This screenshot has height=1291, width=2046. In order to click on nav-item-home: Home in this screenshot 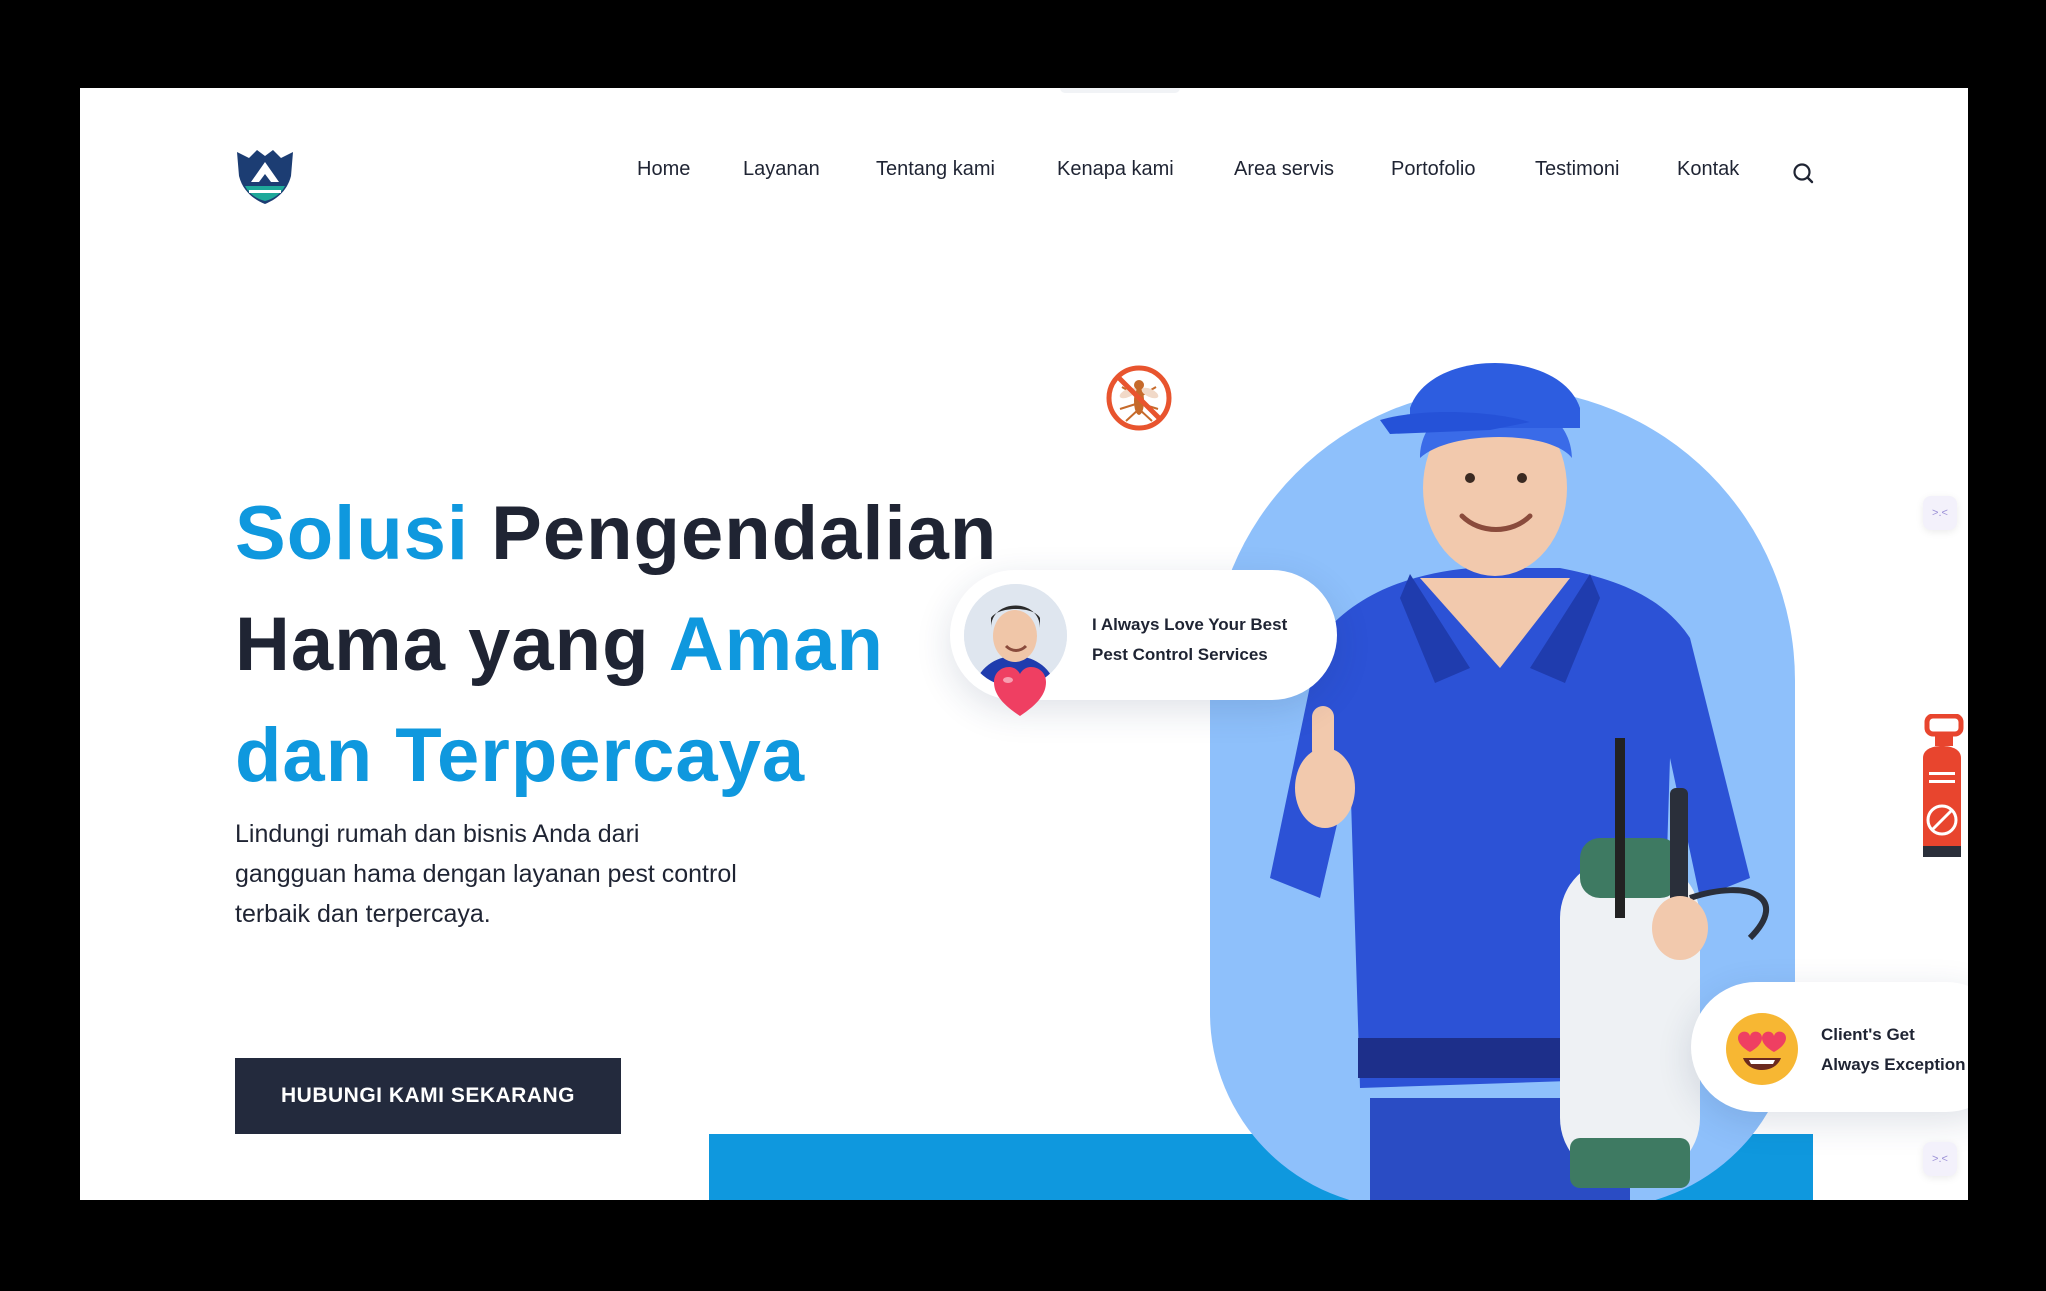, I will do `click(663, 169)`.